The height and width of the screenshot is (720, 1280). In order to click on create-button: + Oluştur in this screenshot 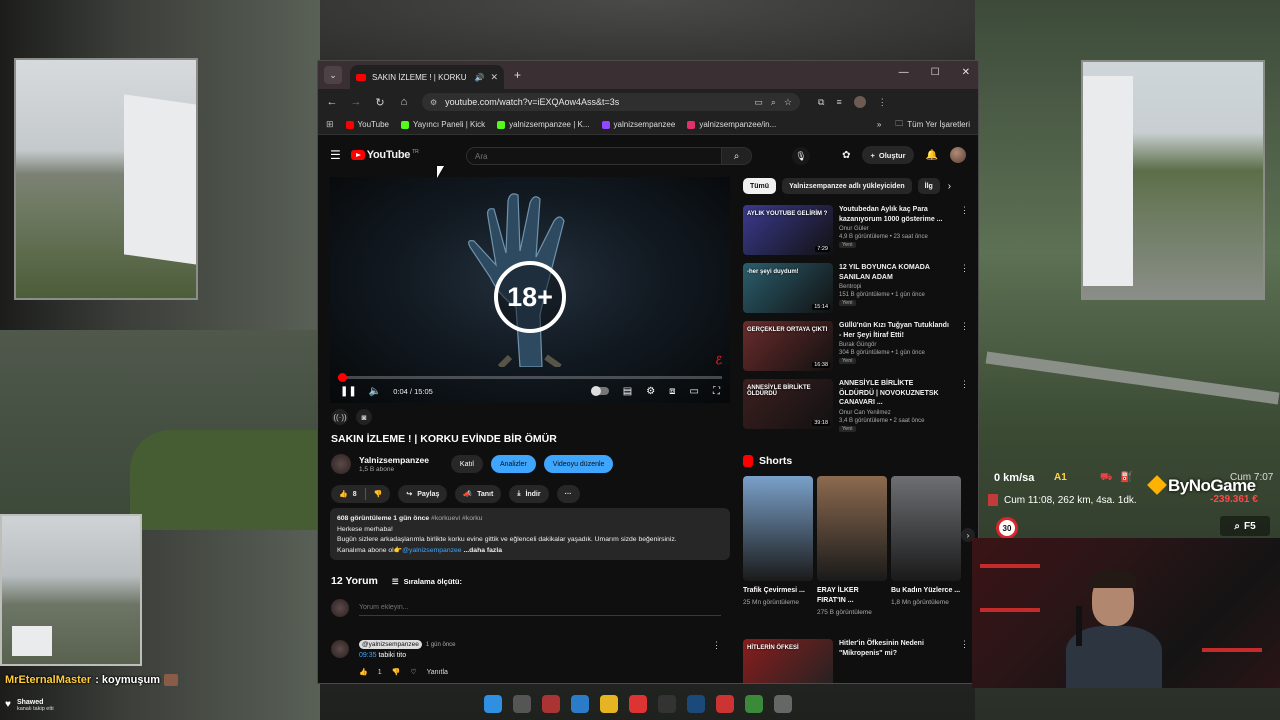, I will do `click(888, 155)`.